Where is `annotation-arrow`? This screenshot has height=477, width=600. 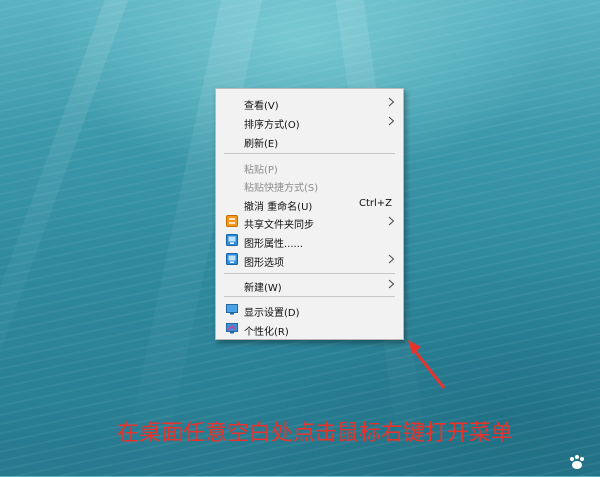
annotation-arrow is located at coordinates (427, 364).